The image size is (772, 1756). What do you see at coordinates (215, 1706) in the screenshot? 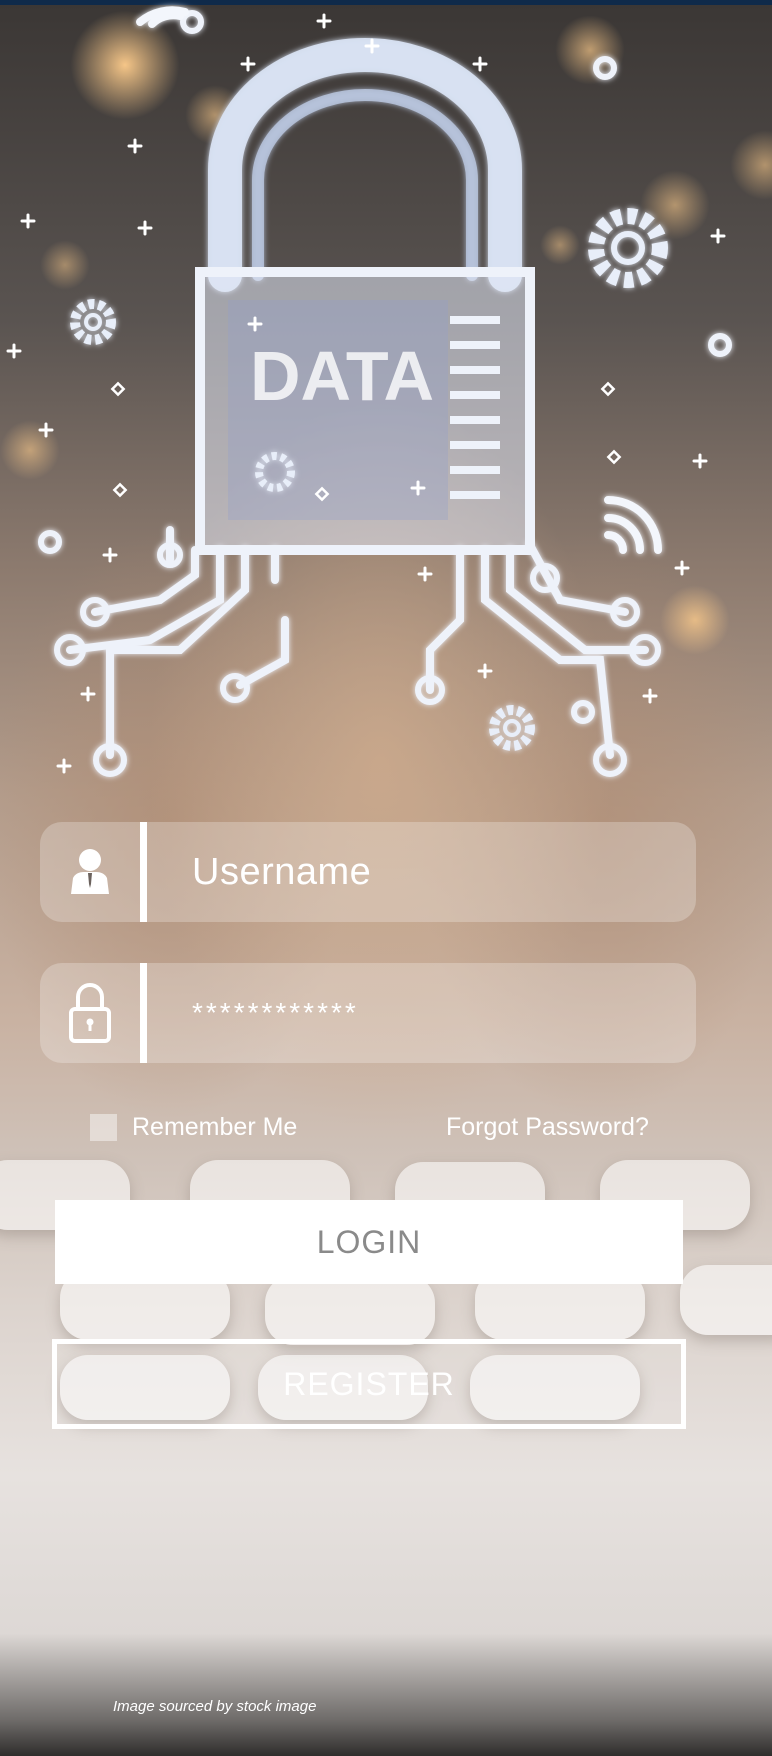
I see `image-credit: Image sourced by stock image` at bounding box center [215, 1706].